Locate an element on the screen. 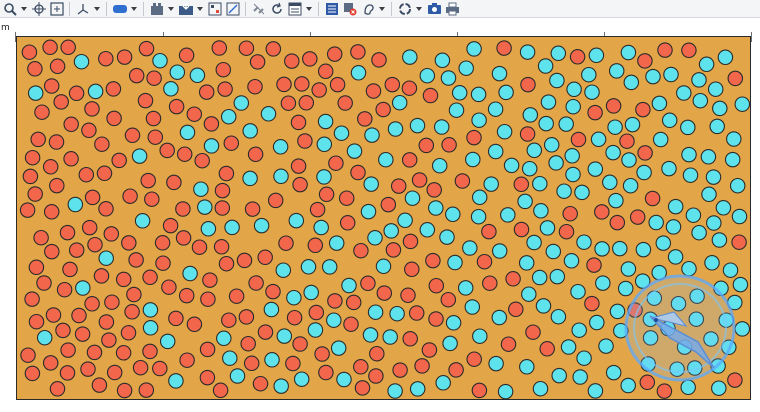 This screenshot has height=412, width=760. hide-links-button is located at coordinates (259, 9).